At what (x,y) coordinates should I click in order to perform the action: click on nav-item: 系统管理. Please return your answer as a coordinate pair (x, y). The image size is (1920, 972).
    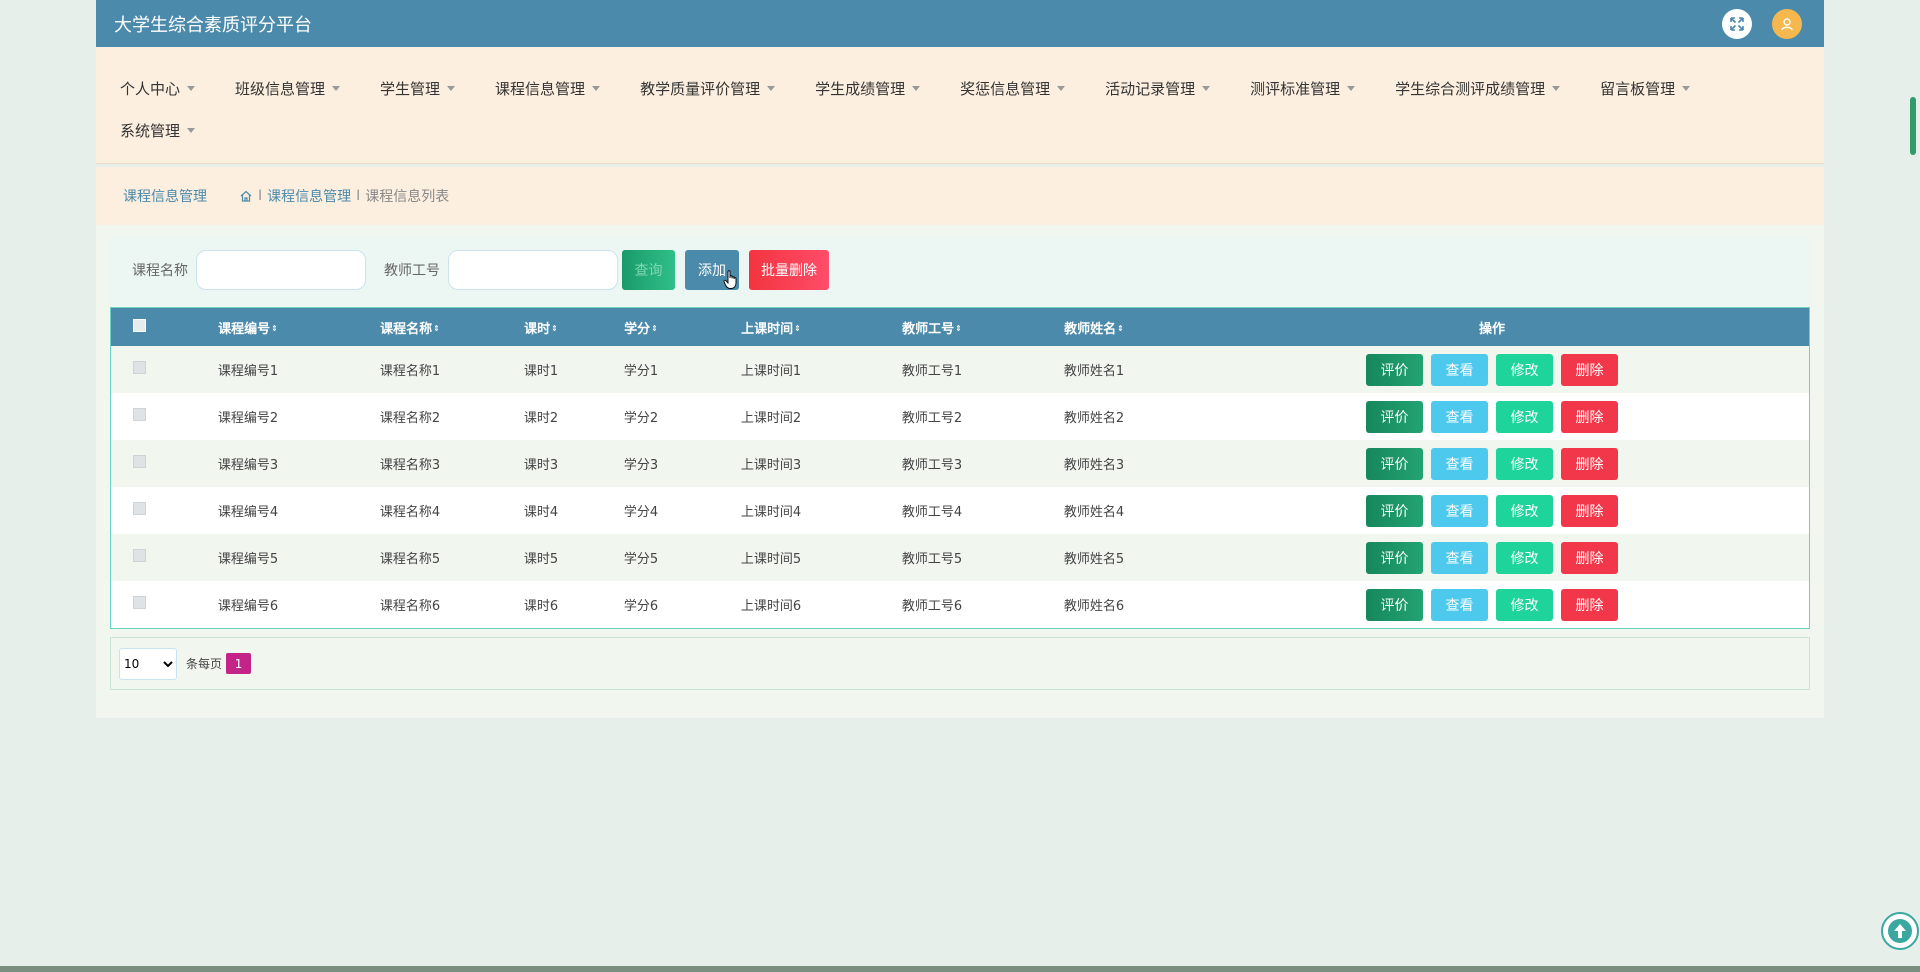
    Looking at the image, I should click on (158, 130).